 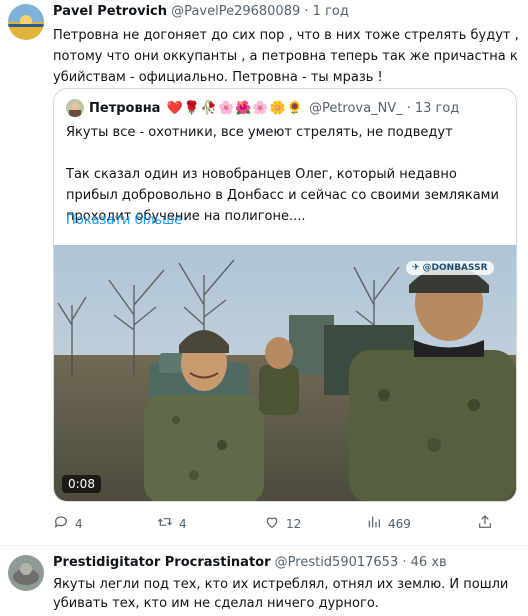 I want to click on author-handle: @Prestid59017653, so click(x=337, y=562).